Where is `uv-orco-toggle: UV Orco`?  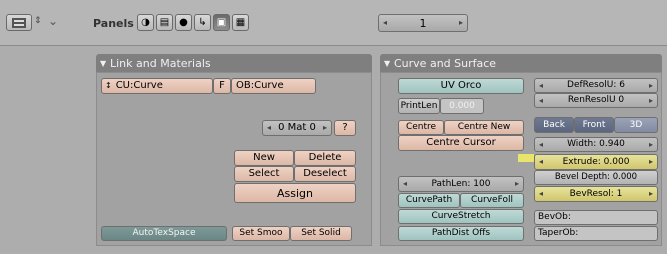 uv-orco-toggle: UV Orco is located at coordinates (461, 86).